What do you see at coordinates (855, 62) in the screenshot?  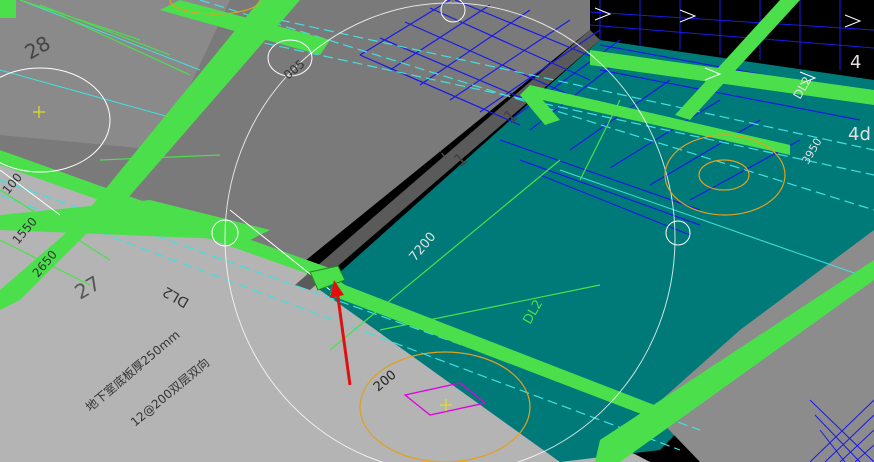 I see `corner-label-4: 4` at bounding box center [855, 62].